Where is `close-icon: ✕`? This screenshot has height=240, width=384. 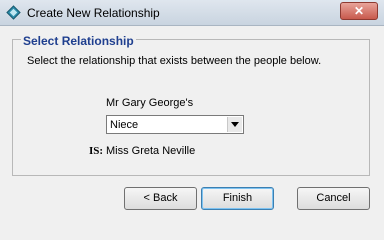 close-icon: ✕ is located at coordinates (359, 11).